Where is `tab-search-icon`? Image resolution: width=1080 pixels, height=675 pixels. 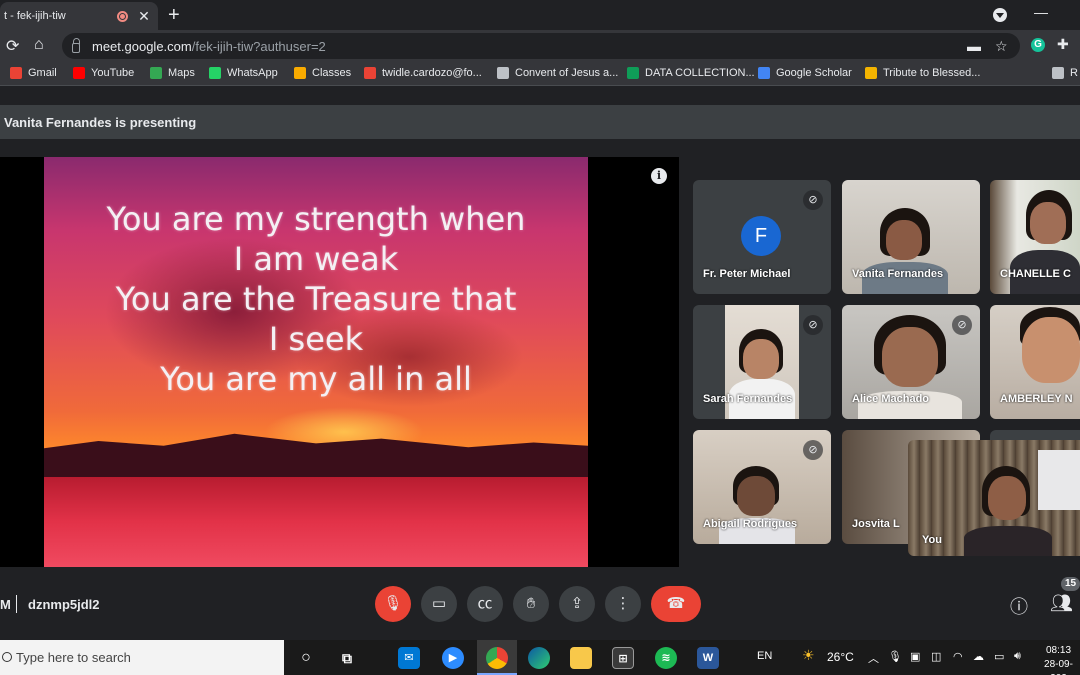 tab-search-icon is located at coordinates (1000, 15).